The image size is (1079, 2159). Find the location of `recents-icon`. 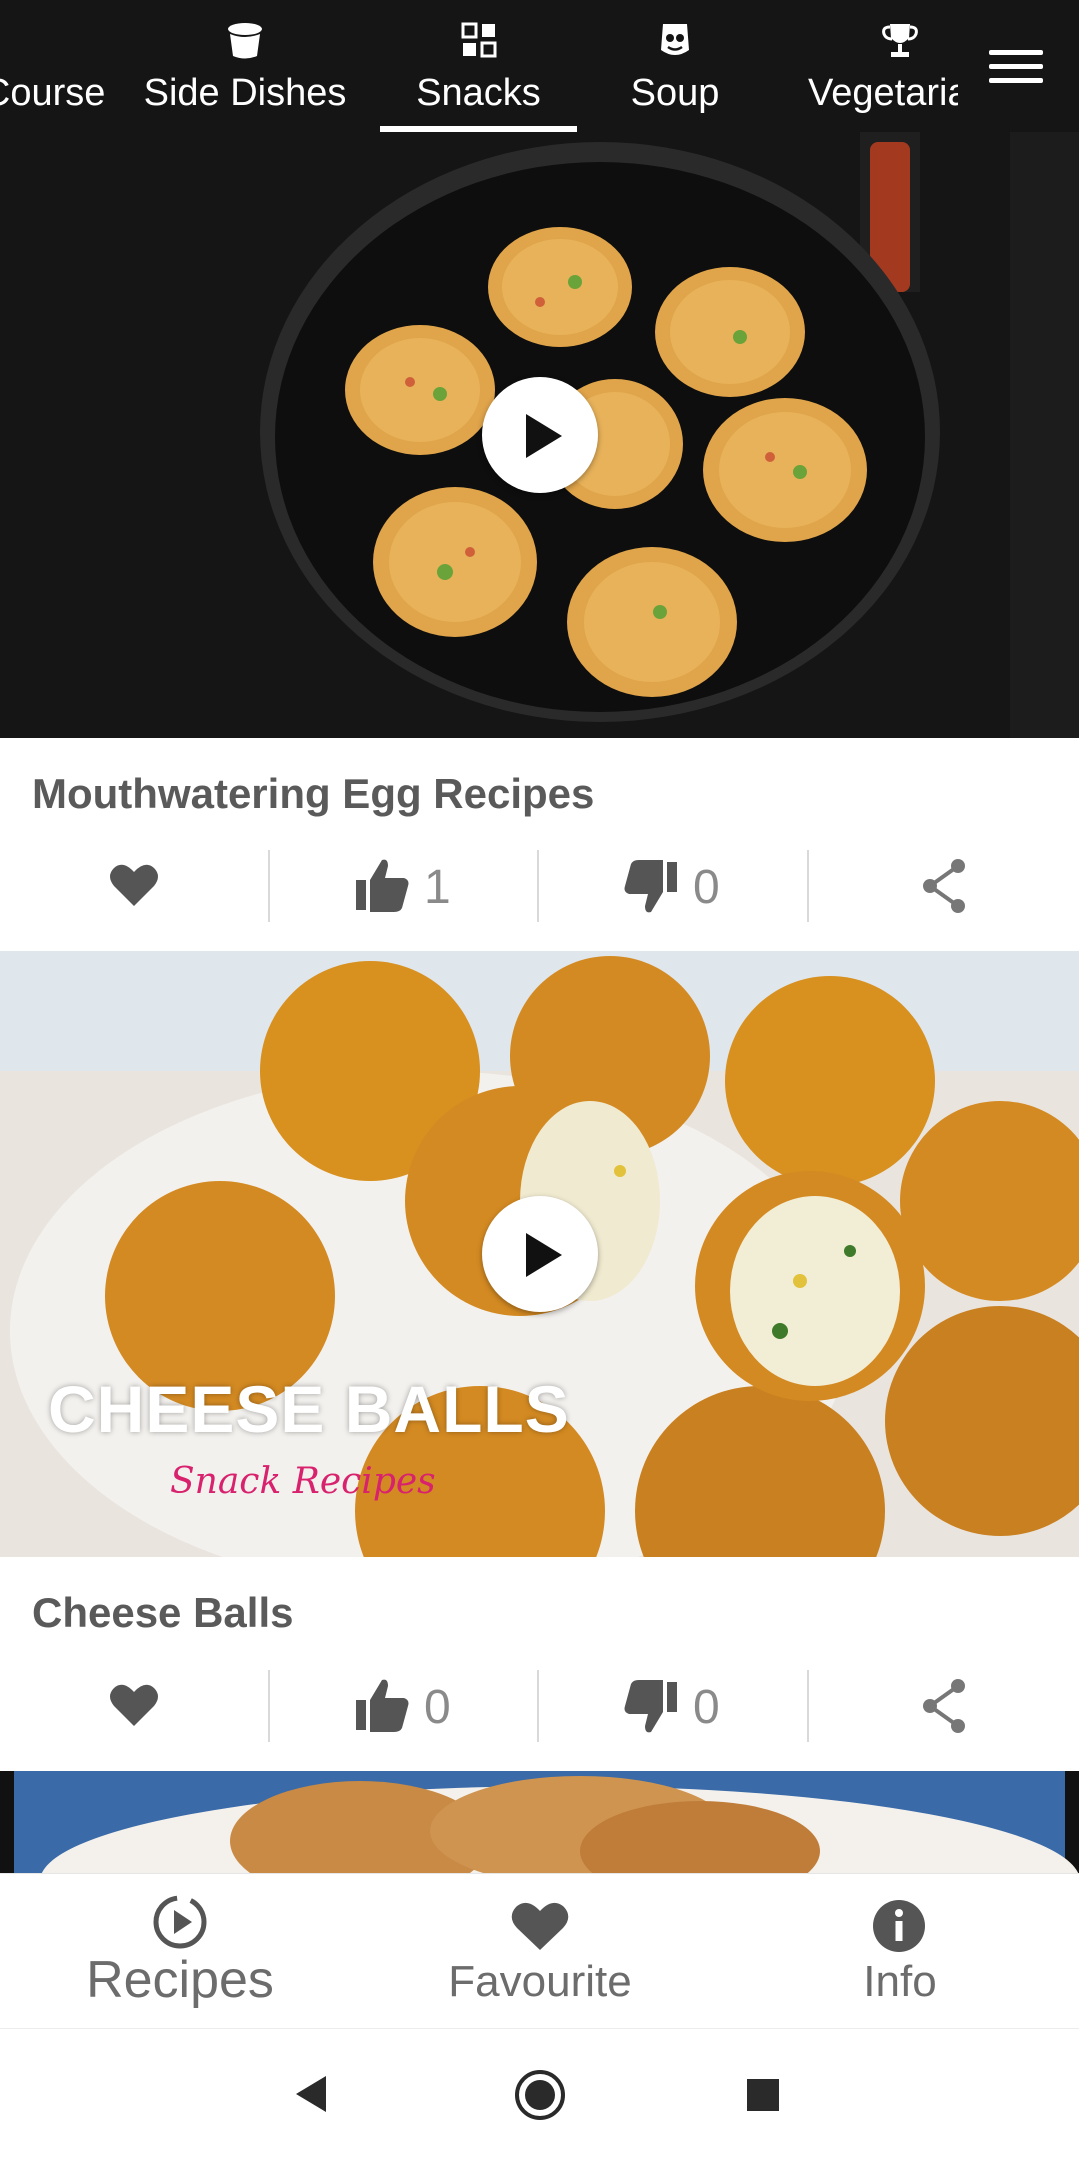

recents-icon is located at coordinates (763, 2095).